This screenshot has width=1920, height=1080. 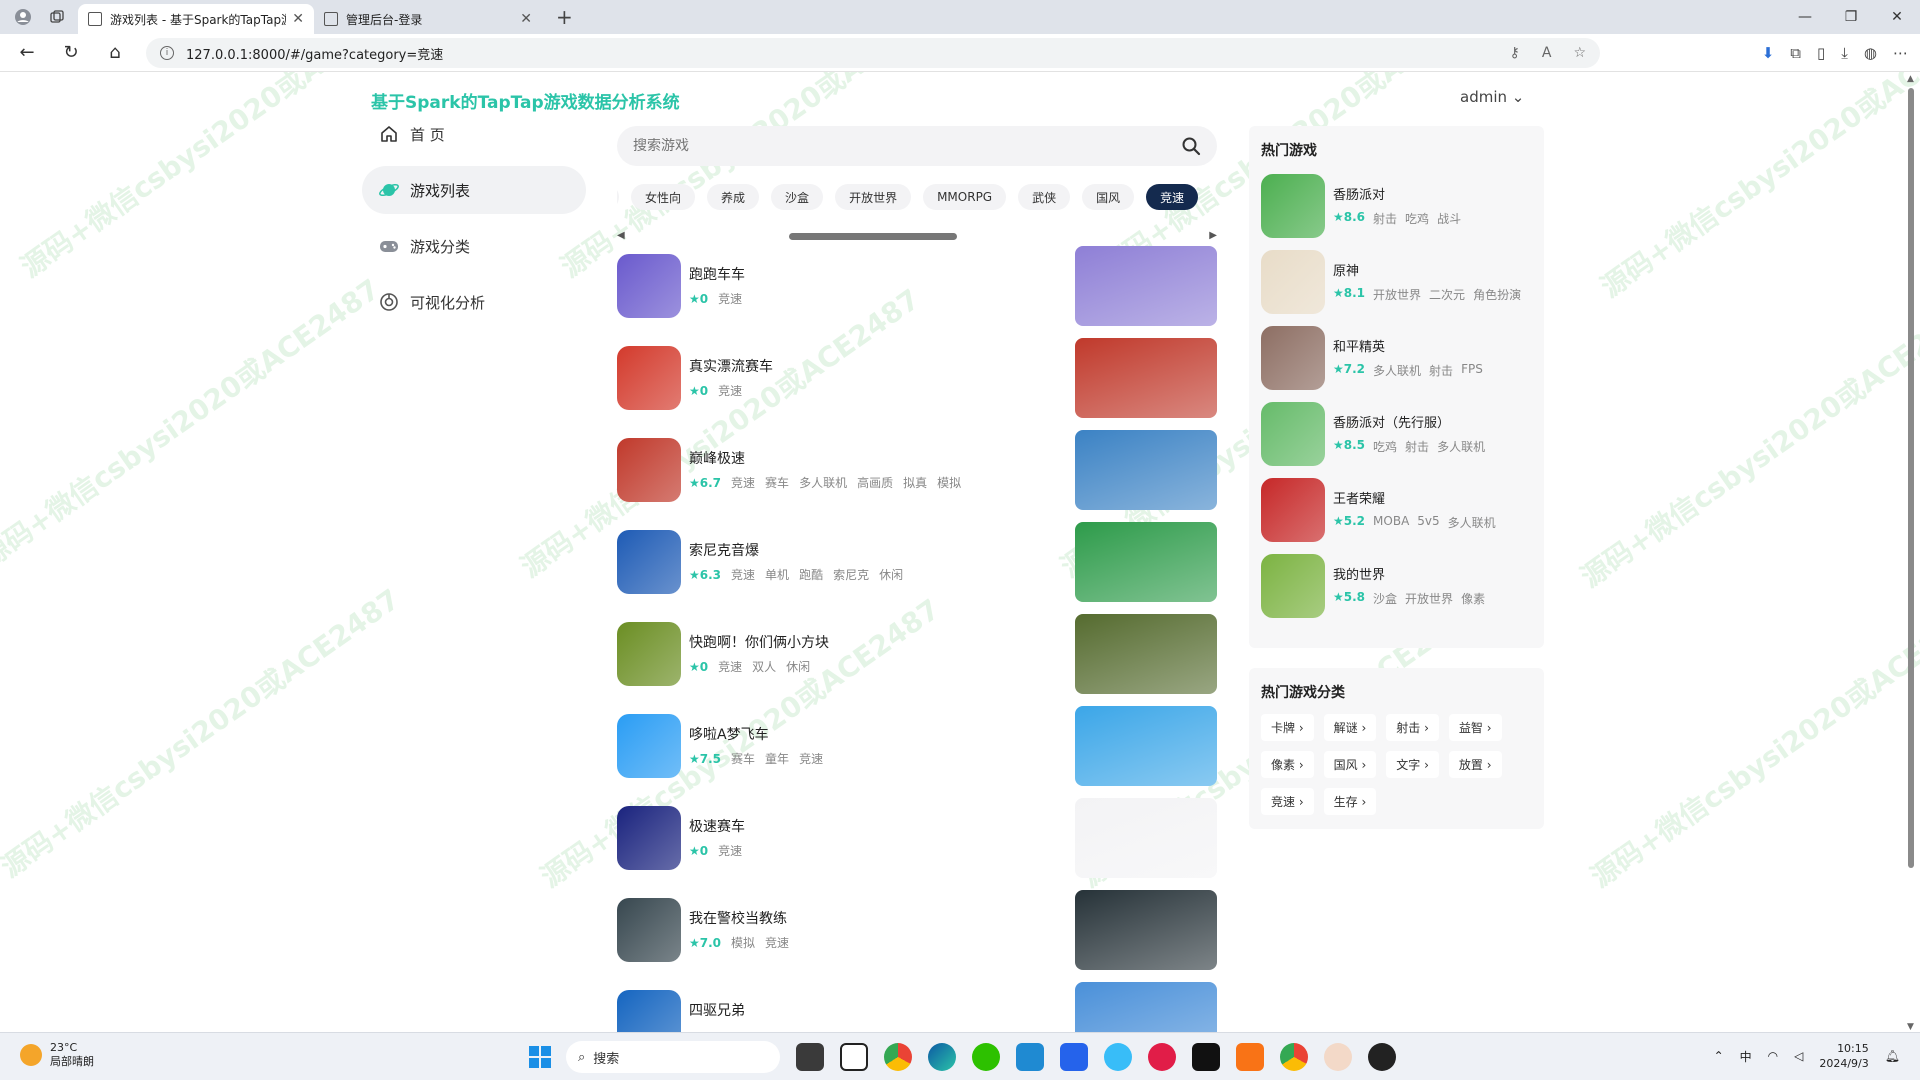 What do you see at coordinates (1897, 17) in the screenshot?
I see `window-close-icon: ✕` at bounding box center [1897, 17].